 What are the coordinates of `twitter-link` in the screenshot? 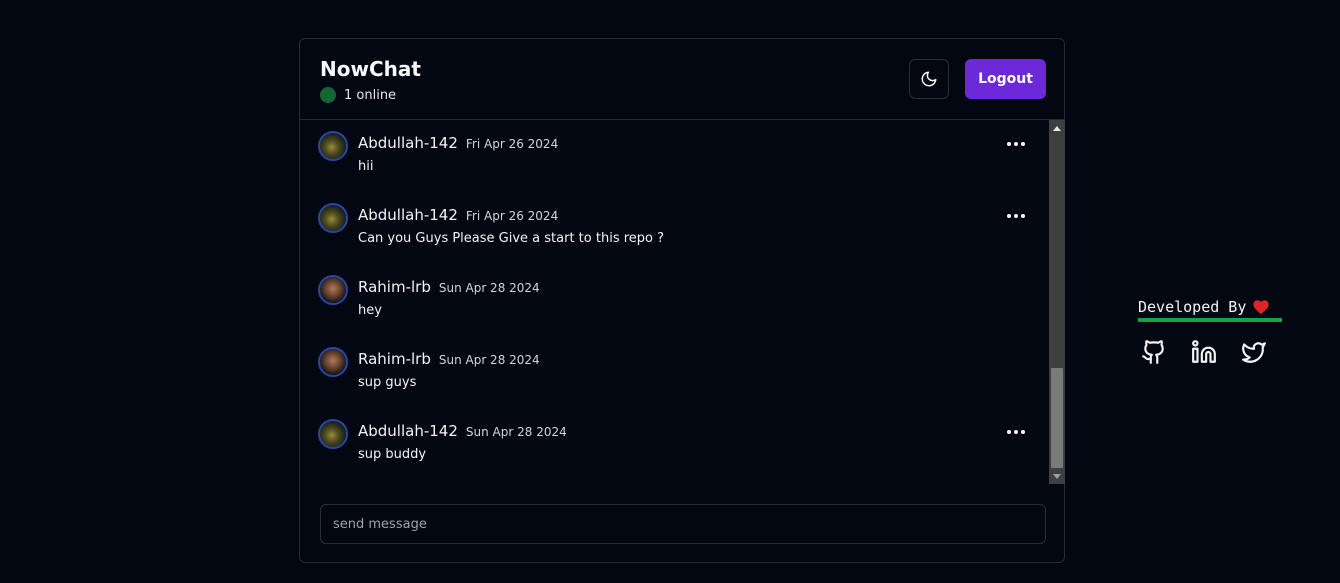 It's located at (1254, 352).